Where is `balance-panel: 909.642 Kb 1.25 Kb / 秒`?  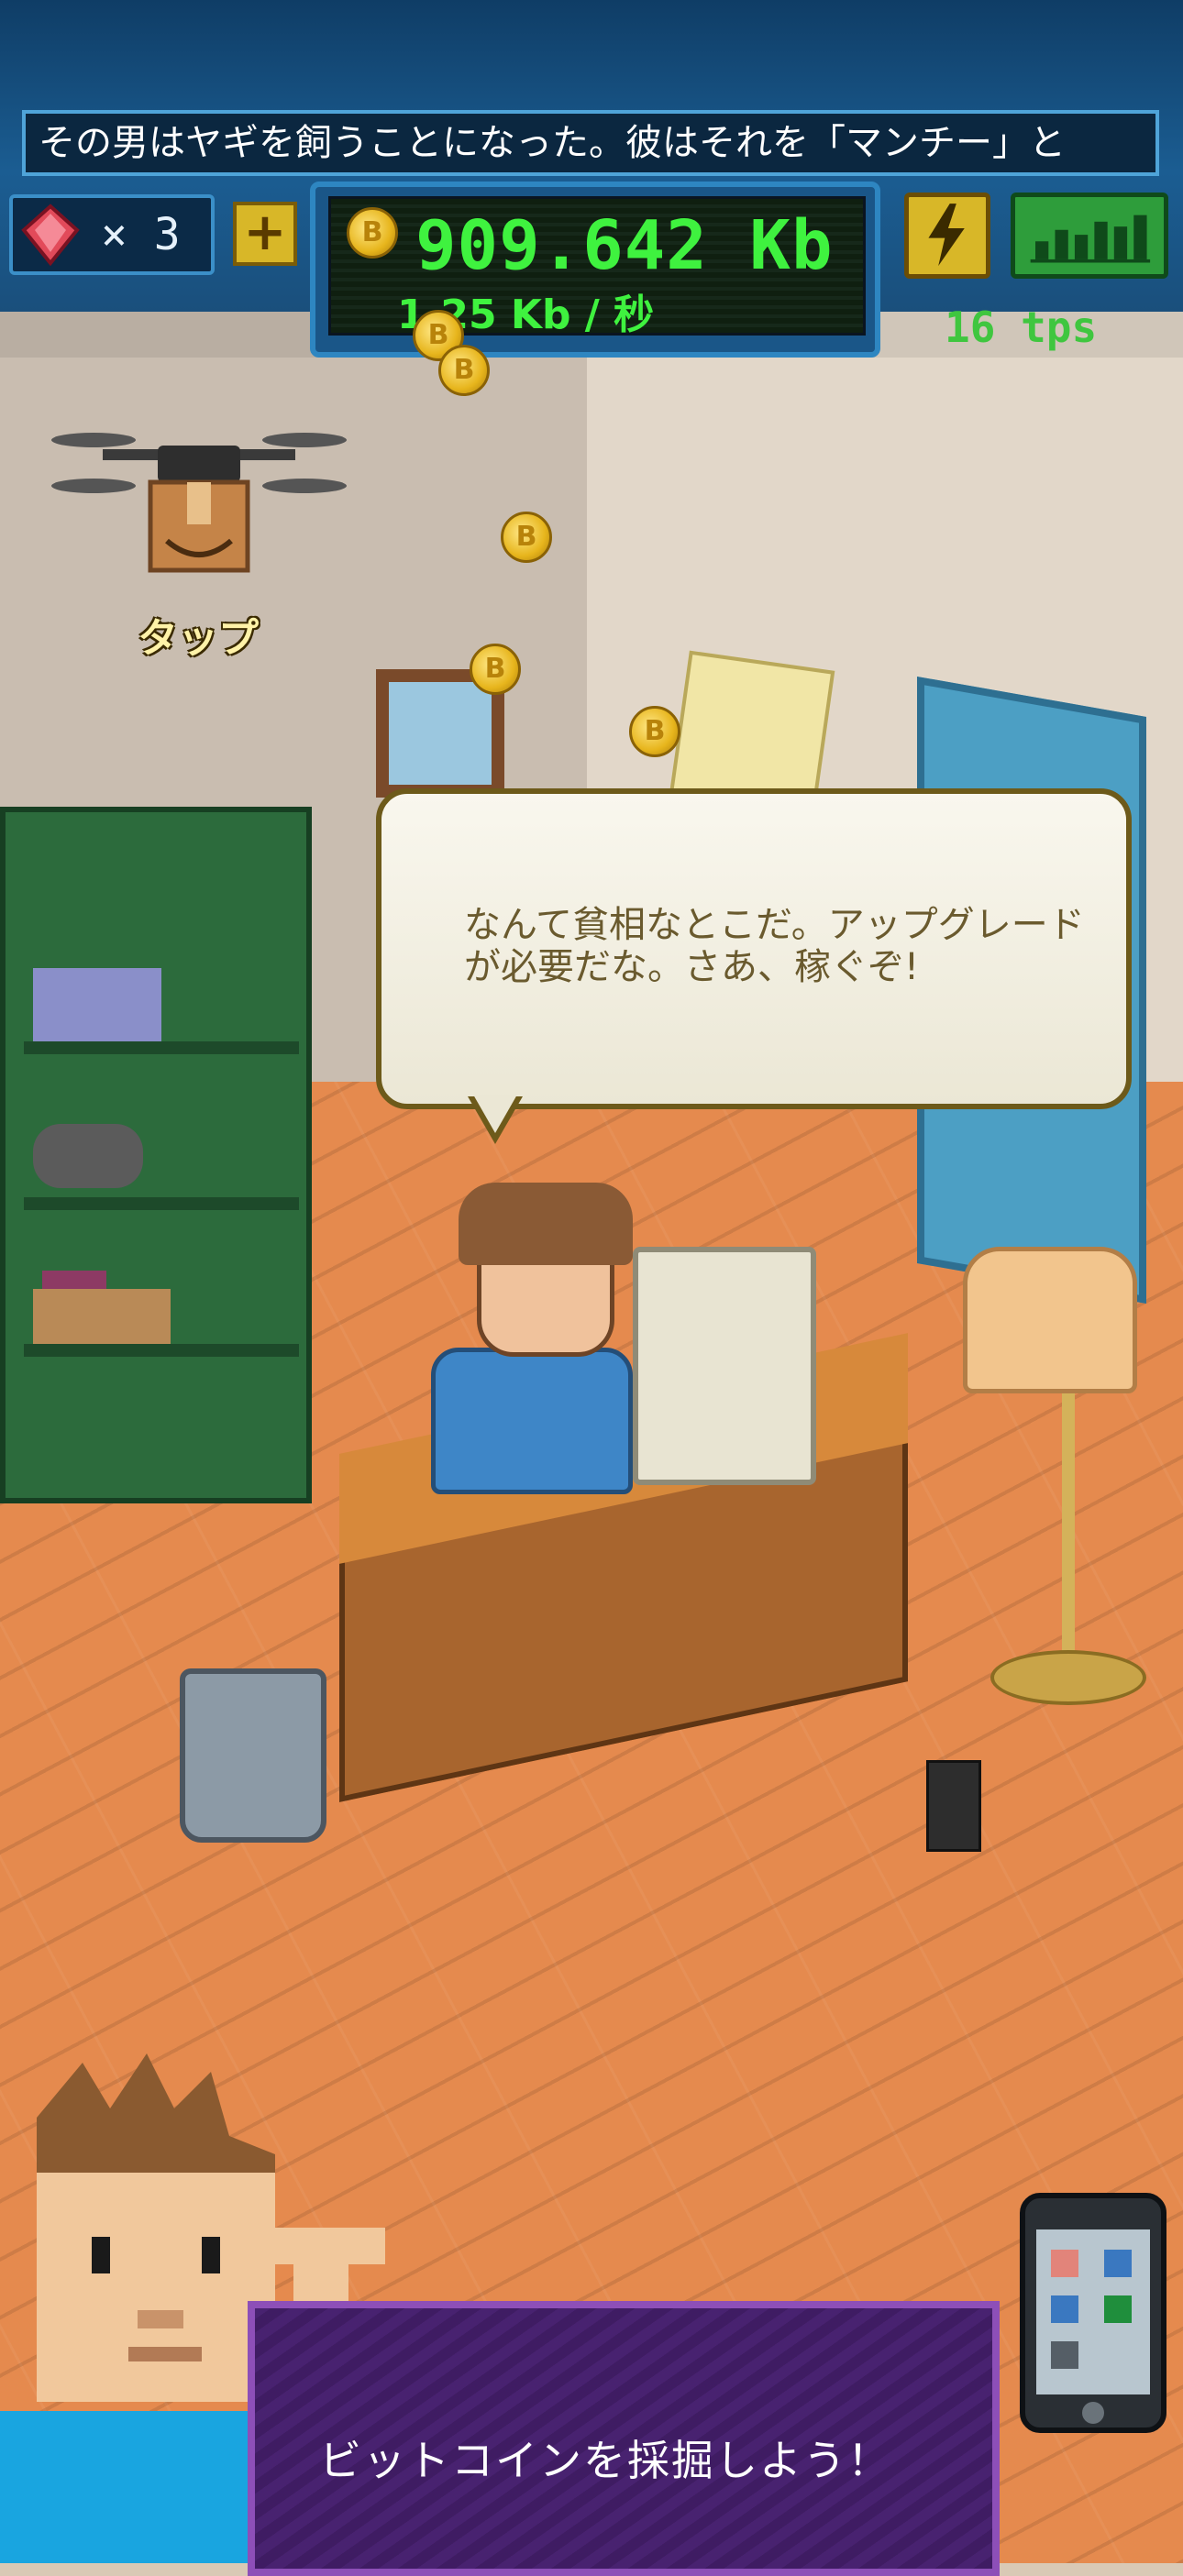 balance-panel: 909.642 Kb 1.25 Kb / 秒 is located at coordinates (595, 270).